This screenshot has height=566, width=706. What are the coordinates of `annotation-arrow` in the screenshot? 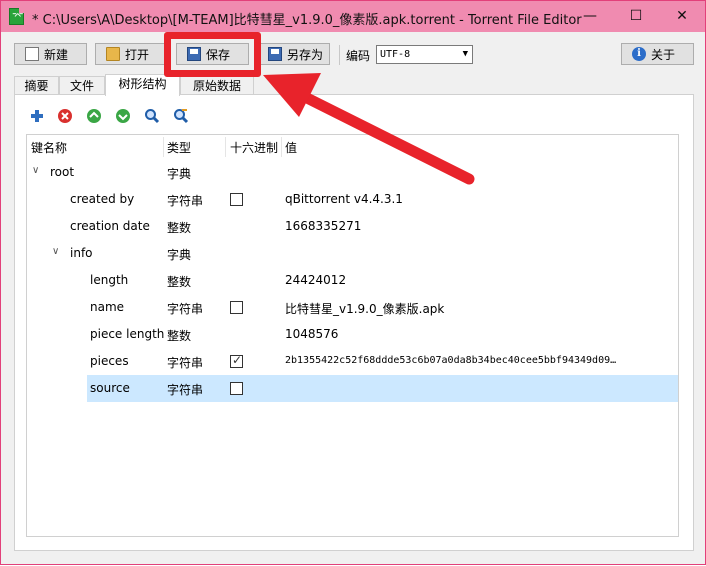 It's located at (369, 129).